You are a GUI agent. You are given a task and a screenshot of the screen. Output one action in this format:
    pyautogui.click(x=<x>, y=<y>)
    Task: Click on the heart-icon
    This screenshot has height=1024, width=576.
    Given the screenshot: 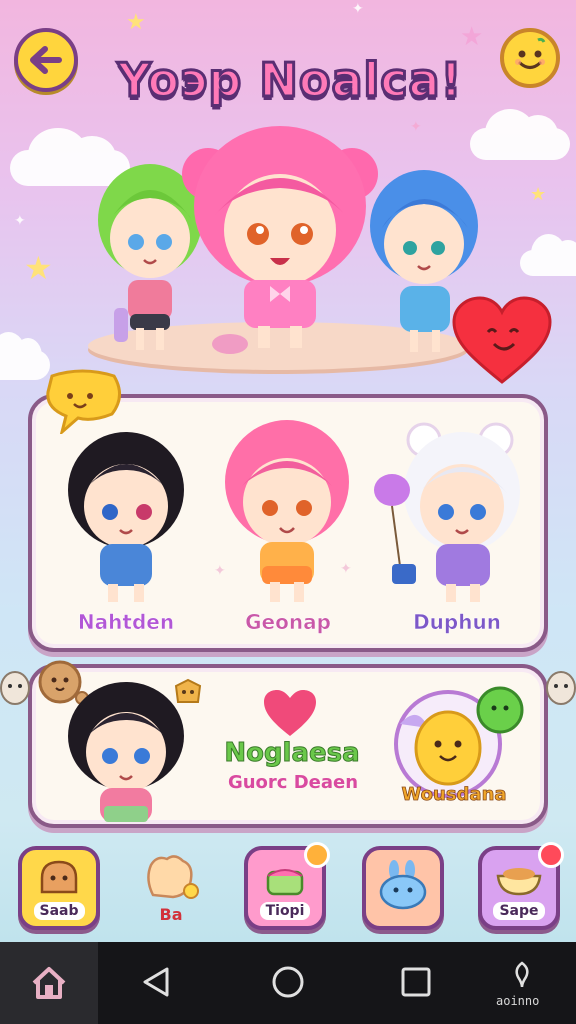 What is the action you would take?
    pyautogui.click(x=290, y=713)
    